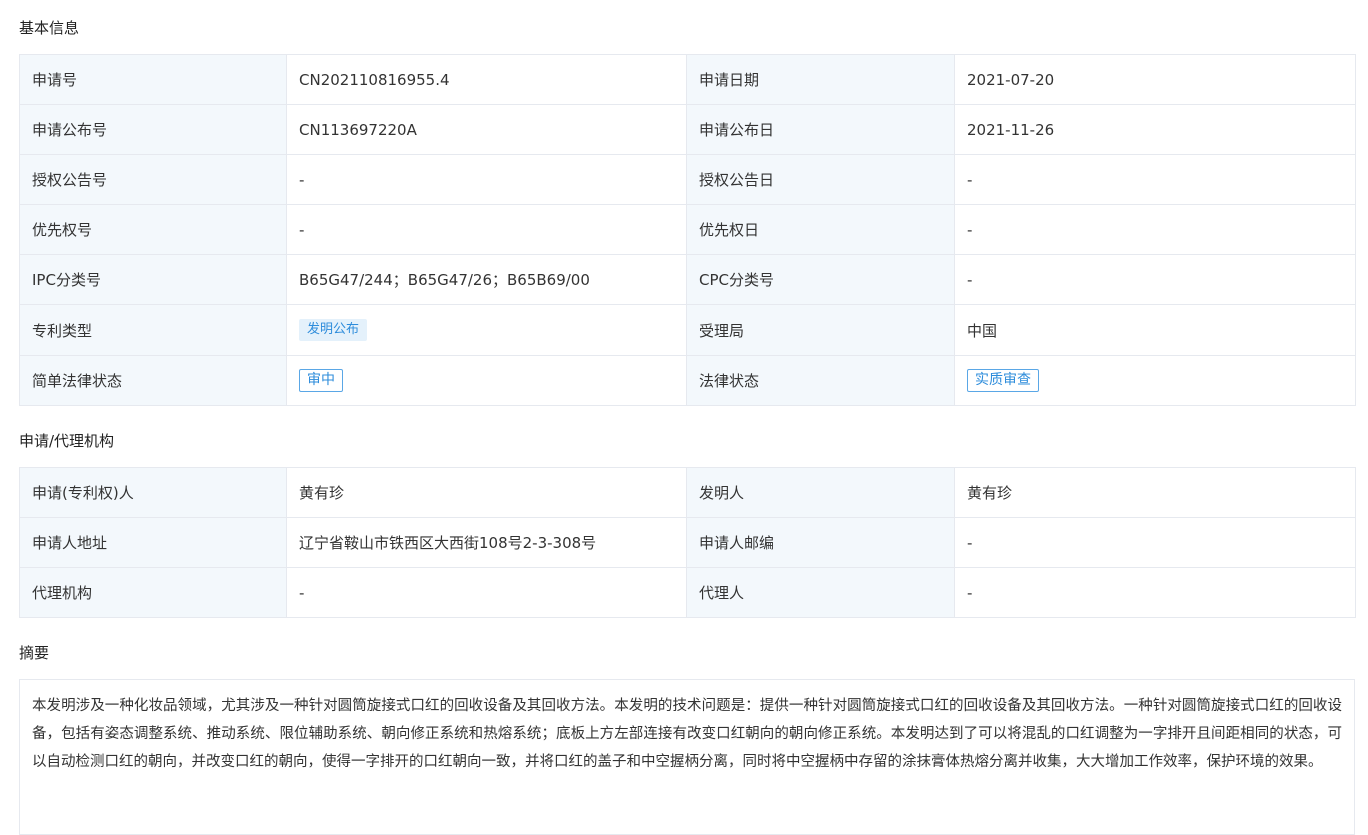 The width and height of the screenshot is (1368, 835). What do you see at coordinates (820, 179) in the screenshot?
I see `grant-date-label: 授权公告日` at bounding box center [820, 179].